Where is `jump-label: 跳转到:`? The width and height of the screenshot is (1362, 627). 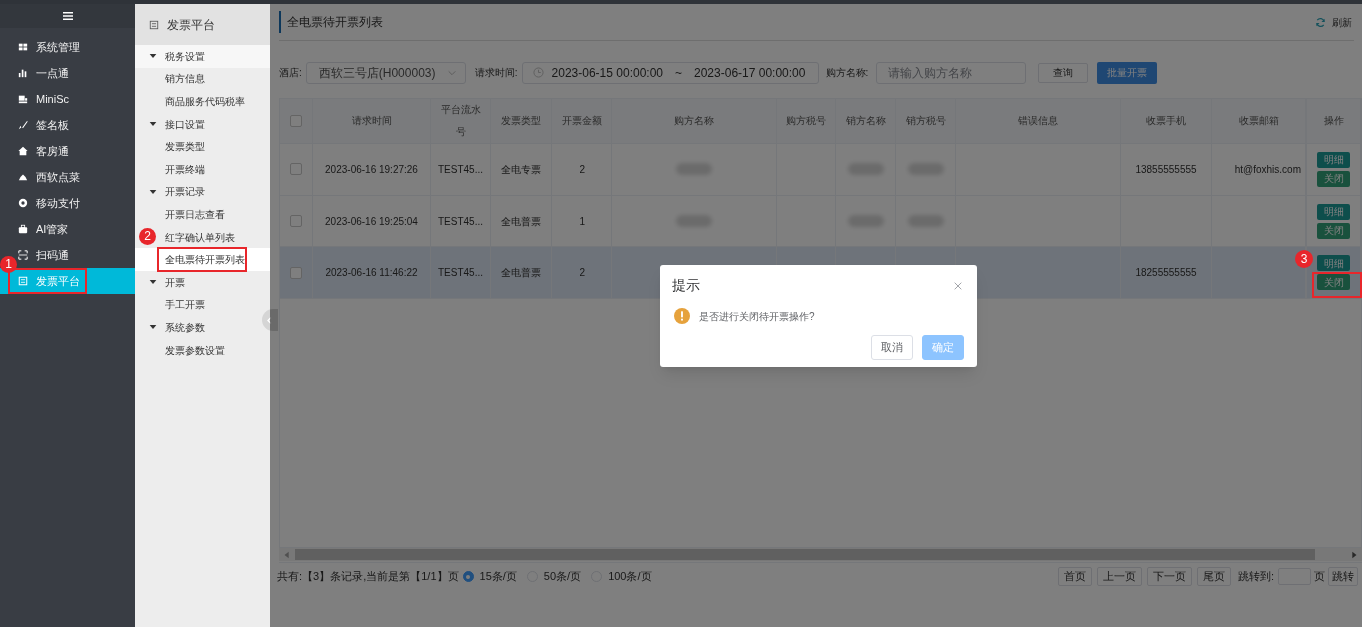
jump-label: 跳转到: is located at coordinates (1255, 577).